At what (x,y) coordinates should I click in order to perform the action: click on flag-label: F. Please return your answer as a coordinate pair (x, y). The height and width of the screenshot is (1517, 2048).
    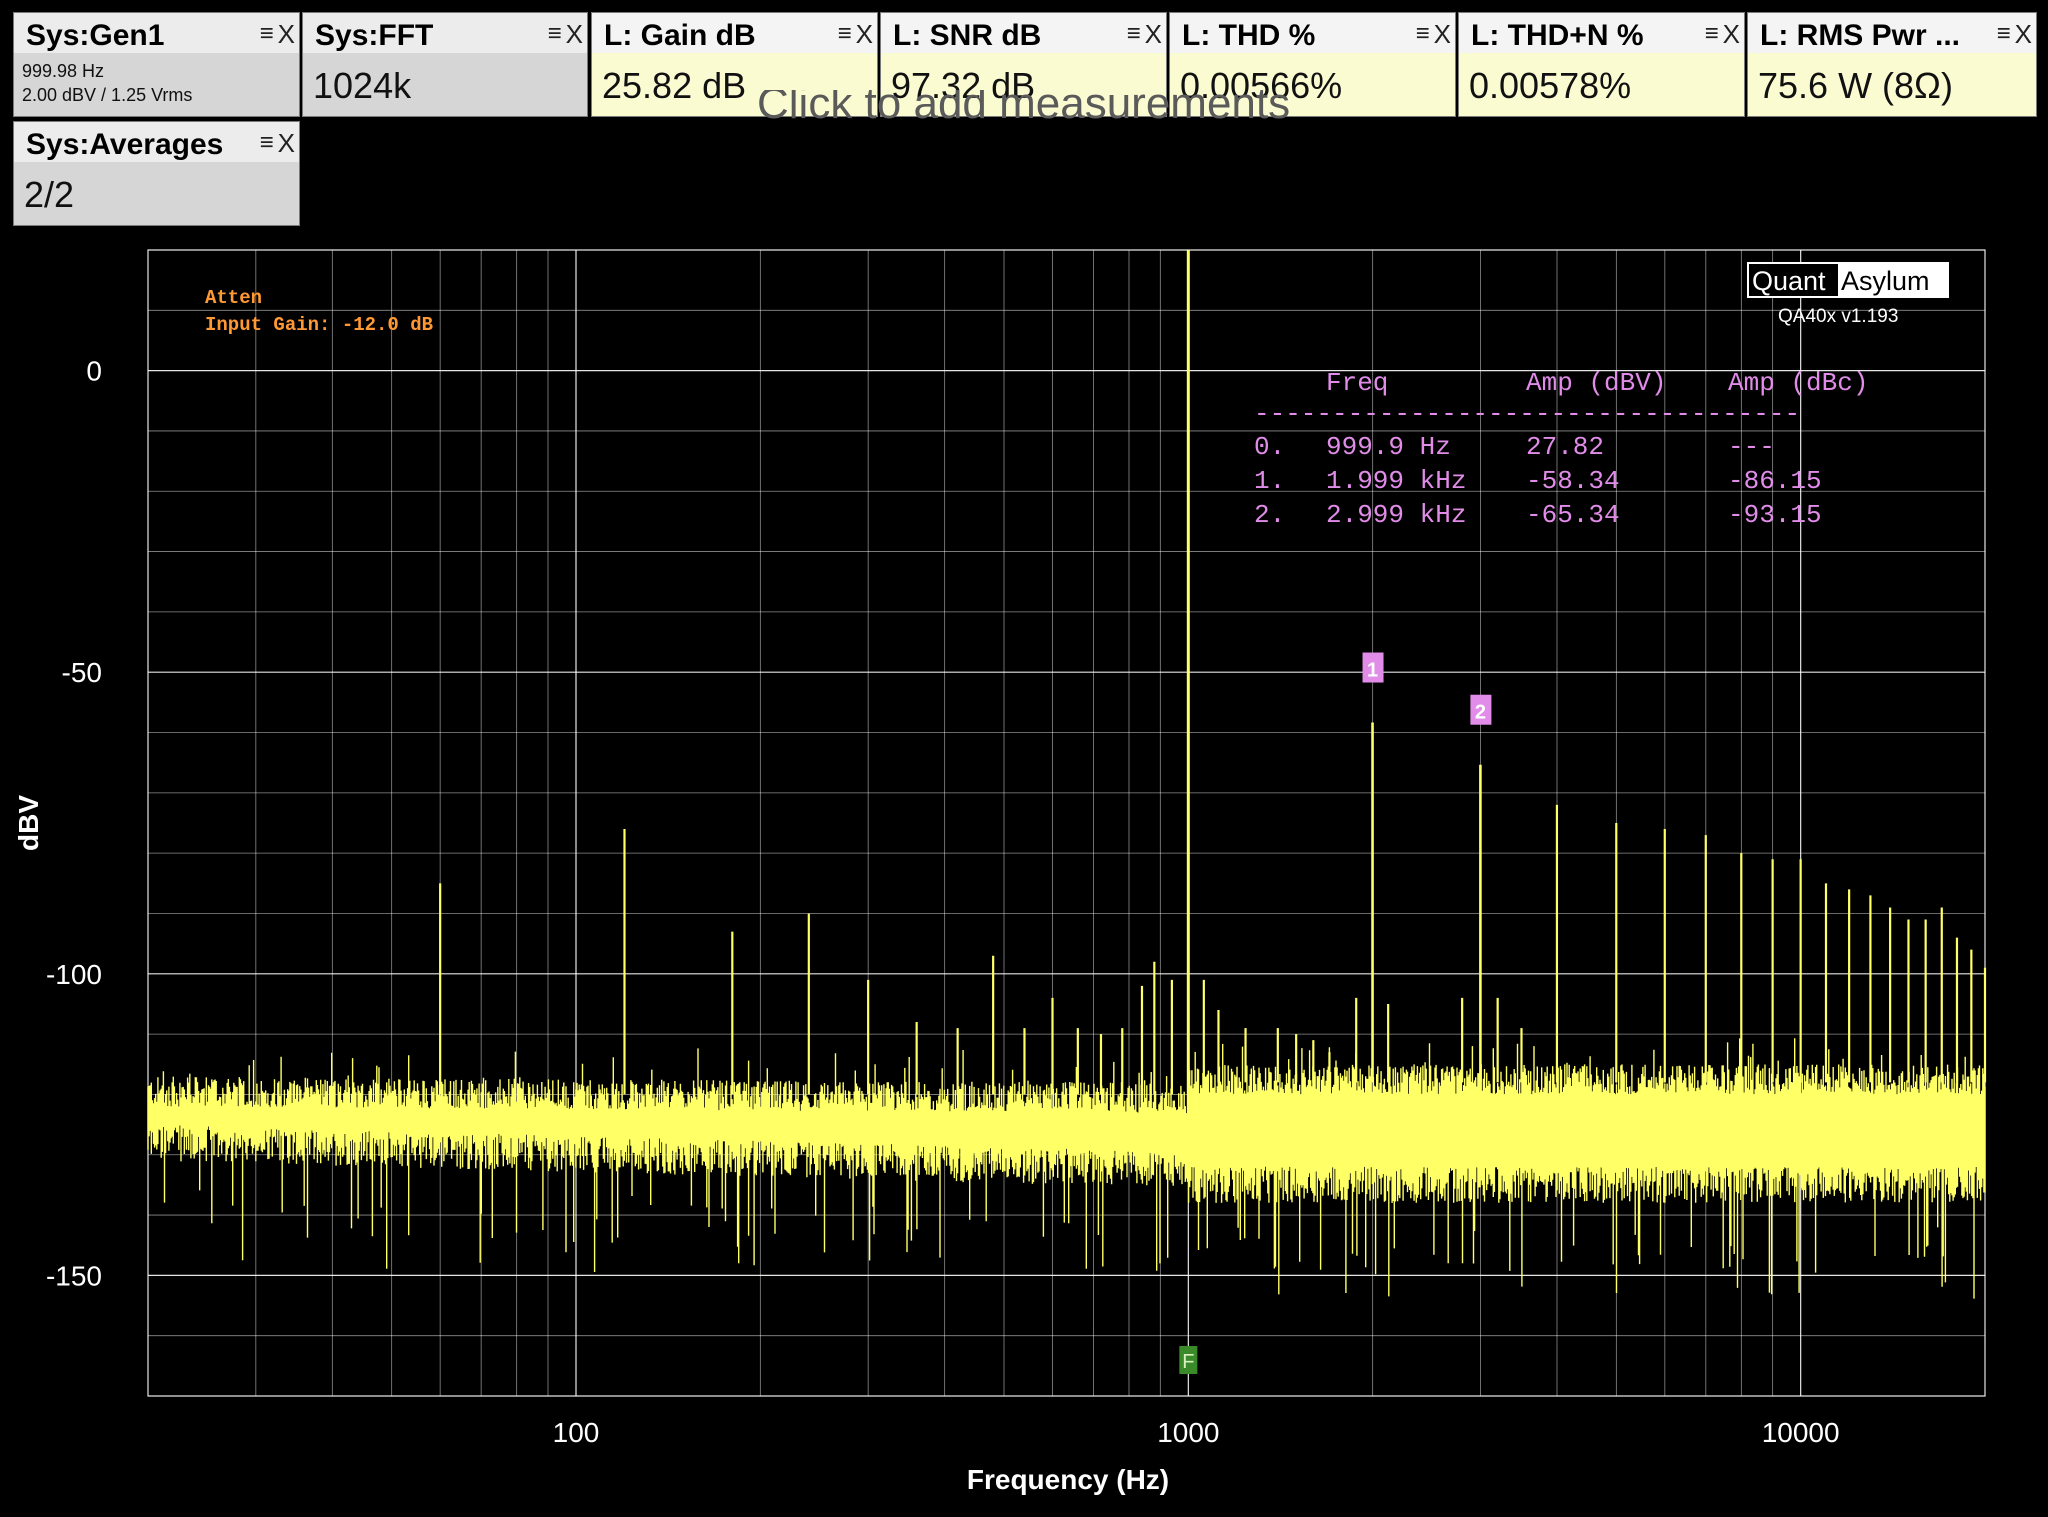
    Looking at the image, I should click on (1188, 1362).